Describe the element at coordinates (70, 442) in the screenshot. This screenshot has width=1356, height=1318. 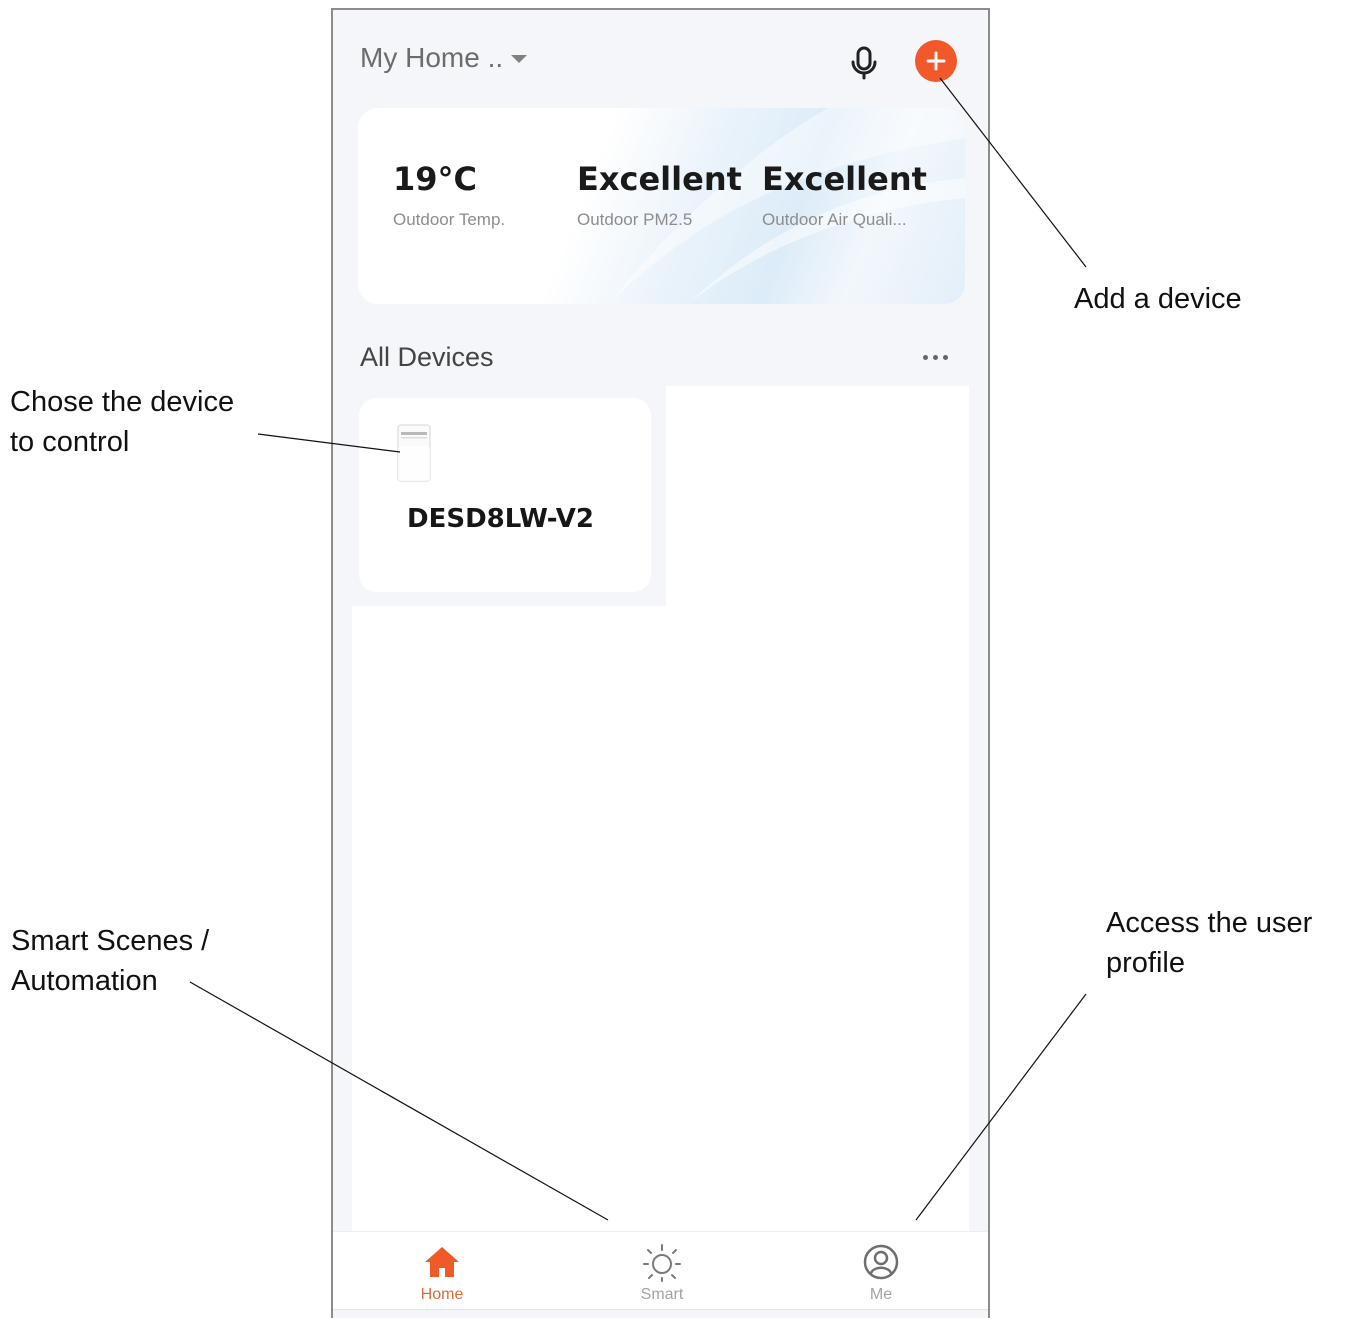
I see `callout-text-line-2: to control` at that location.